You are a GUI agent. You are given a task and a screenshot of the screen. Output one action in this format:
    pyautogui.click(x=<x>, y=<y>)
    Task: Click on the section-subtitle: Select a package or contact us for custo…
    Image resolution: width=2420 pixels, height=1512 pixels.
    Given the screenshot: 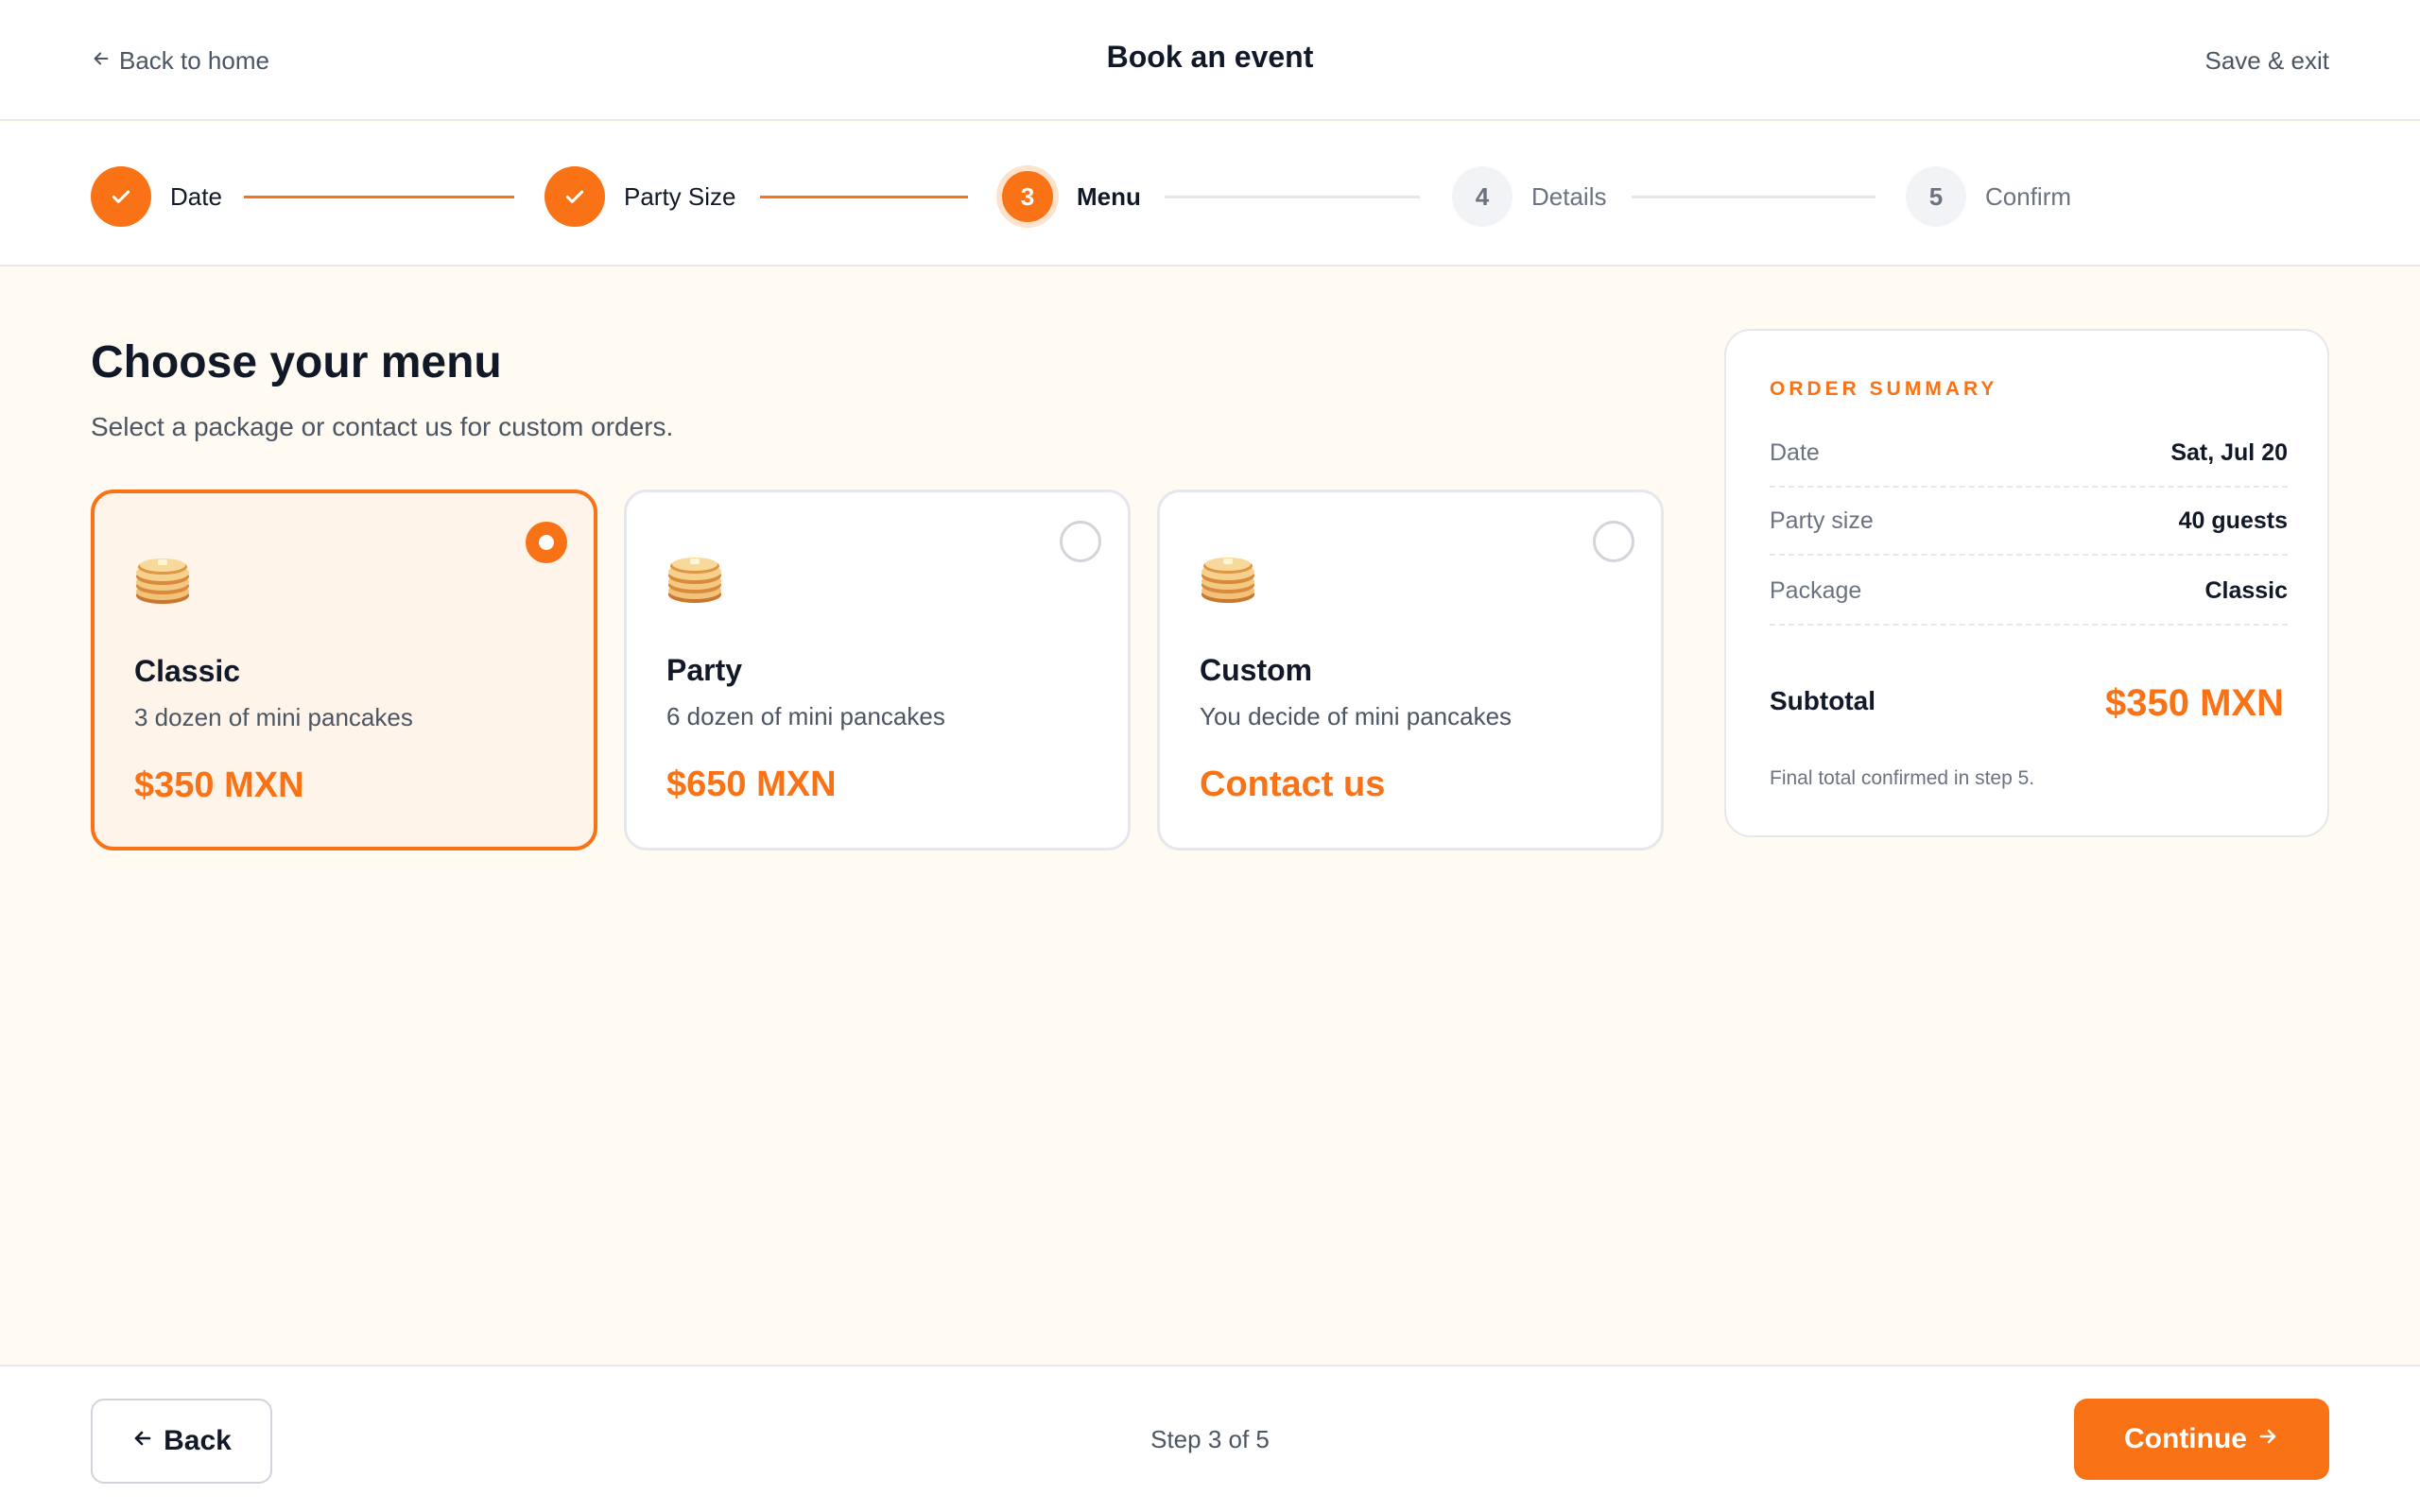 What is the action you would take?
    pyautogui.click(x=382, y=426)
    